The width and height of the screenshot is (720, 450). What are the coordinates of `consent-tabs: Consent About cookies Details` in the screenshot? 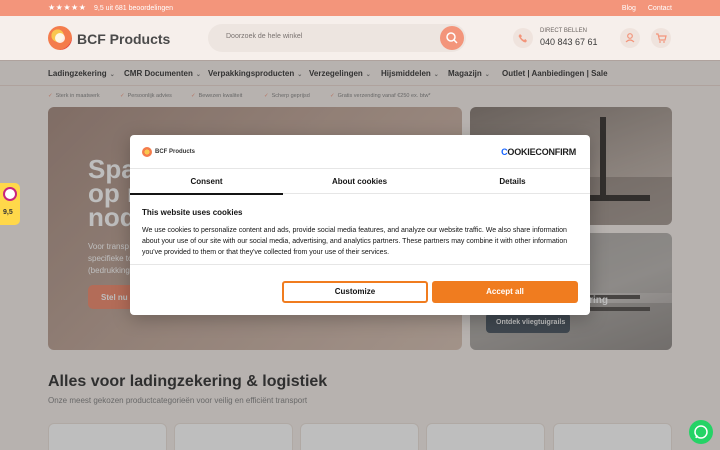 It's located at (360, 181).